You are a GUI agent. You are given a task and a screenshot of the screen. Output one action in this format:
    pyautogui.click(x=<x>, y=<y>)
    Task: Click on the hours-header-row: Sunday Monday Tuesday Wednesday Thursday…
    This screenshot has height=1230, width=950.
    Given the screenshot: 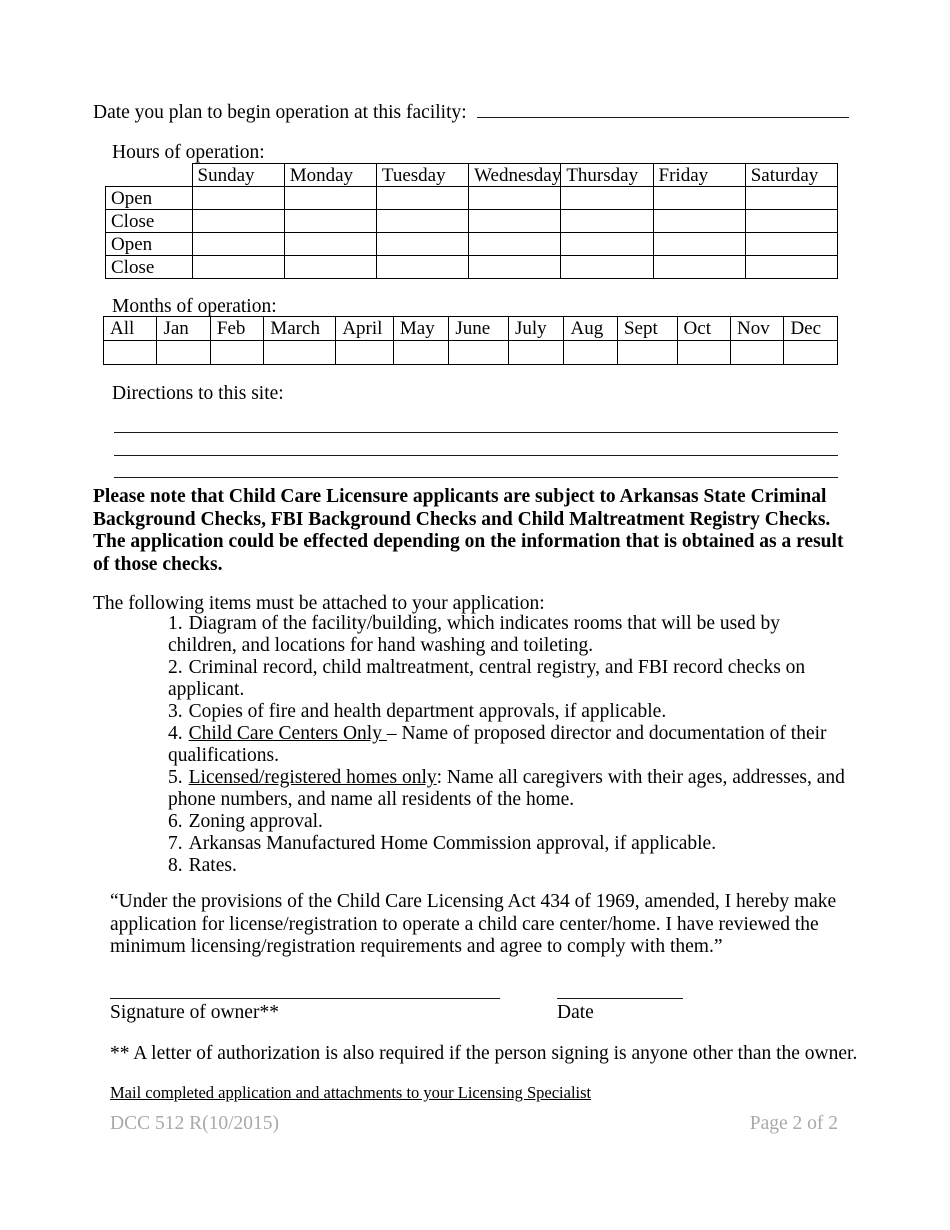 What is the action you would take?
    pyautogui.click(x=472, y=175)
    